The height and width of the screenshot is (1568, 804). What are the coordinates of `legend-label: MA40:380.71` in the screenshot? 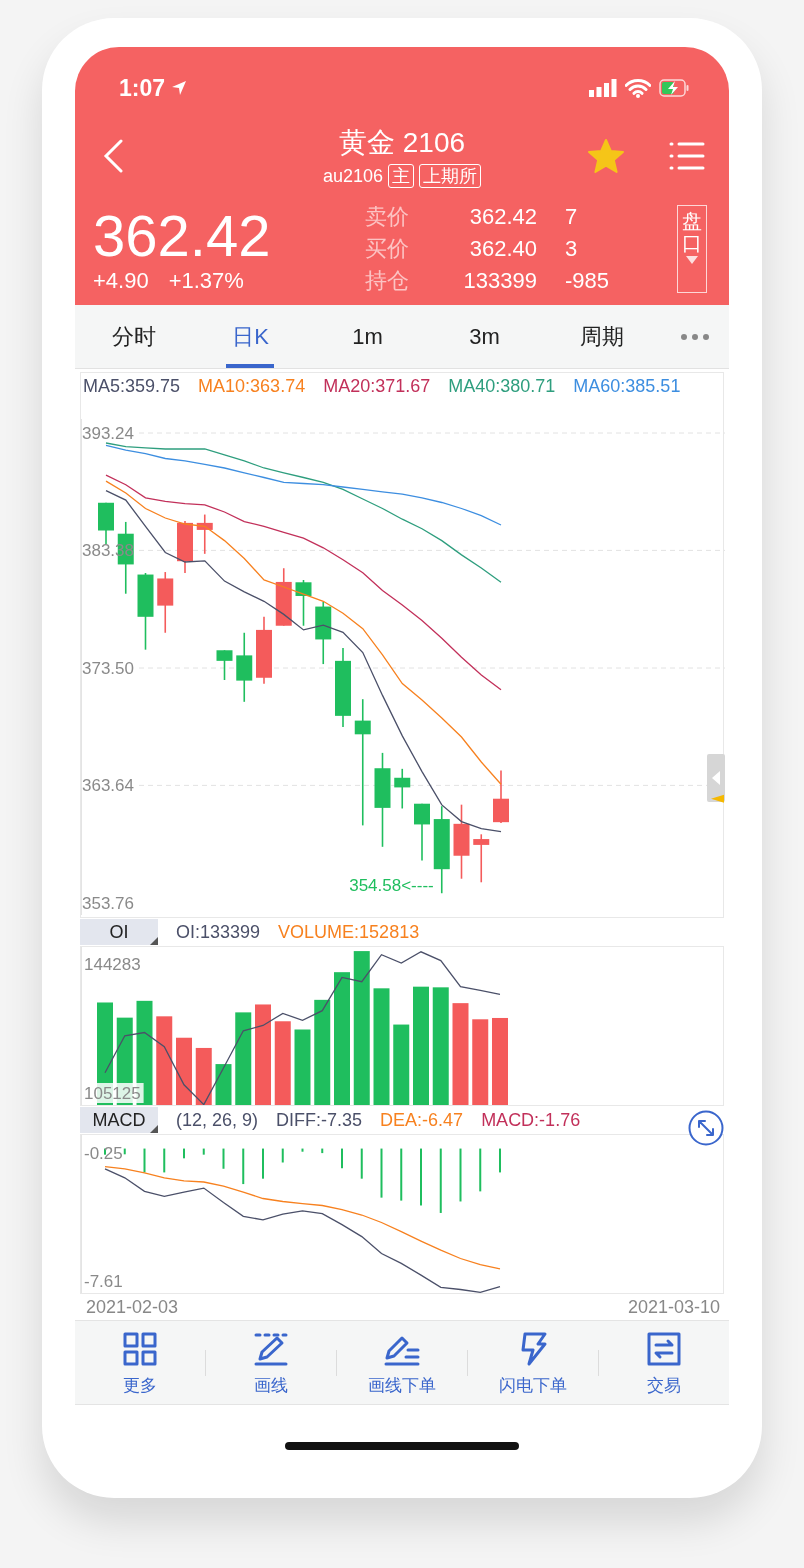 It's located at (502, 386).